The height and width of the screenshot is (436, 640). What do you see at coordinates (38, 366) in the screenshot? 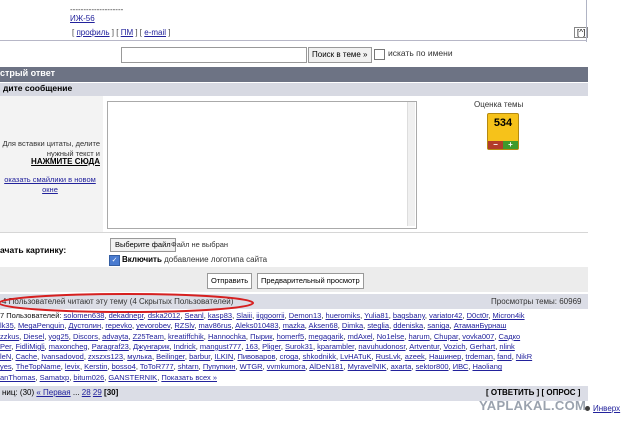
I see `user-link: TheTopName` at bounding box center [38, 366].